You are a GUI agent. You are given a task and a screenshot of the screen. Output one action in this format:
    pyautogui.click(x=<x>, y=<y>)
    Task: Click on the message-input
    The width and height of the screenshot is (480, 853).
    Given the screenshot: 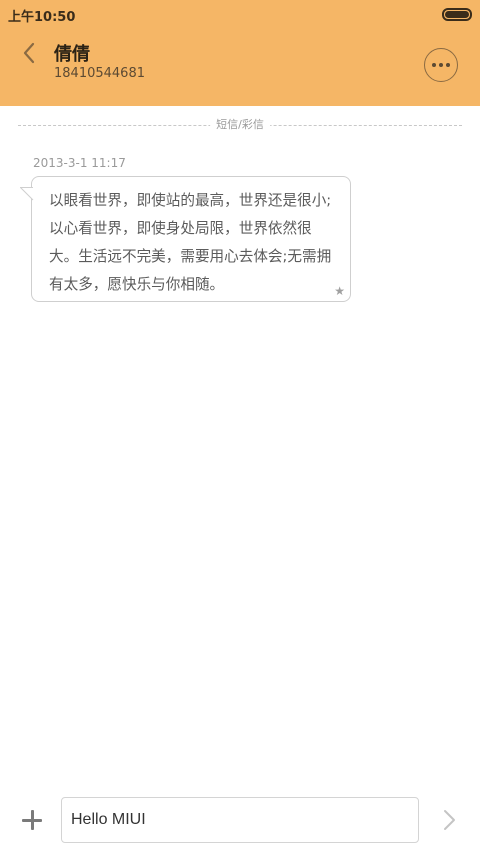 What is the action you would take?
    pyautogui.click(x=240, y=820)
    